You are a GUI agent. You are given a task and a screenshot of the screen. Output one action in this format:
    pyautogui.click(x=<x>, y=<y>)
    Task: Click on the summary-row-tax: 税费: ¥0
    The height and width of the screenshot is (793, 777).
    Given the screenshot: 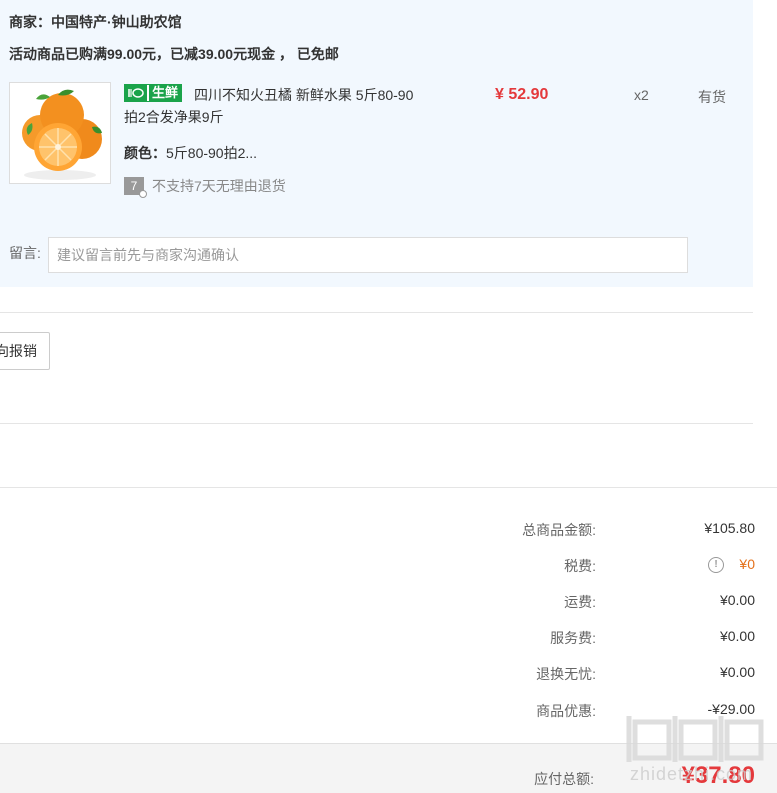 What is the action you would take?
    pyautogui.click(x=388, y=566)
    